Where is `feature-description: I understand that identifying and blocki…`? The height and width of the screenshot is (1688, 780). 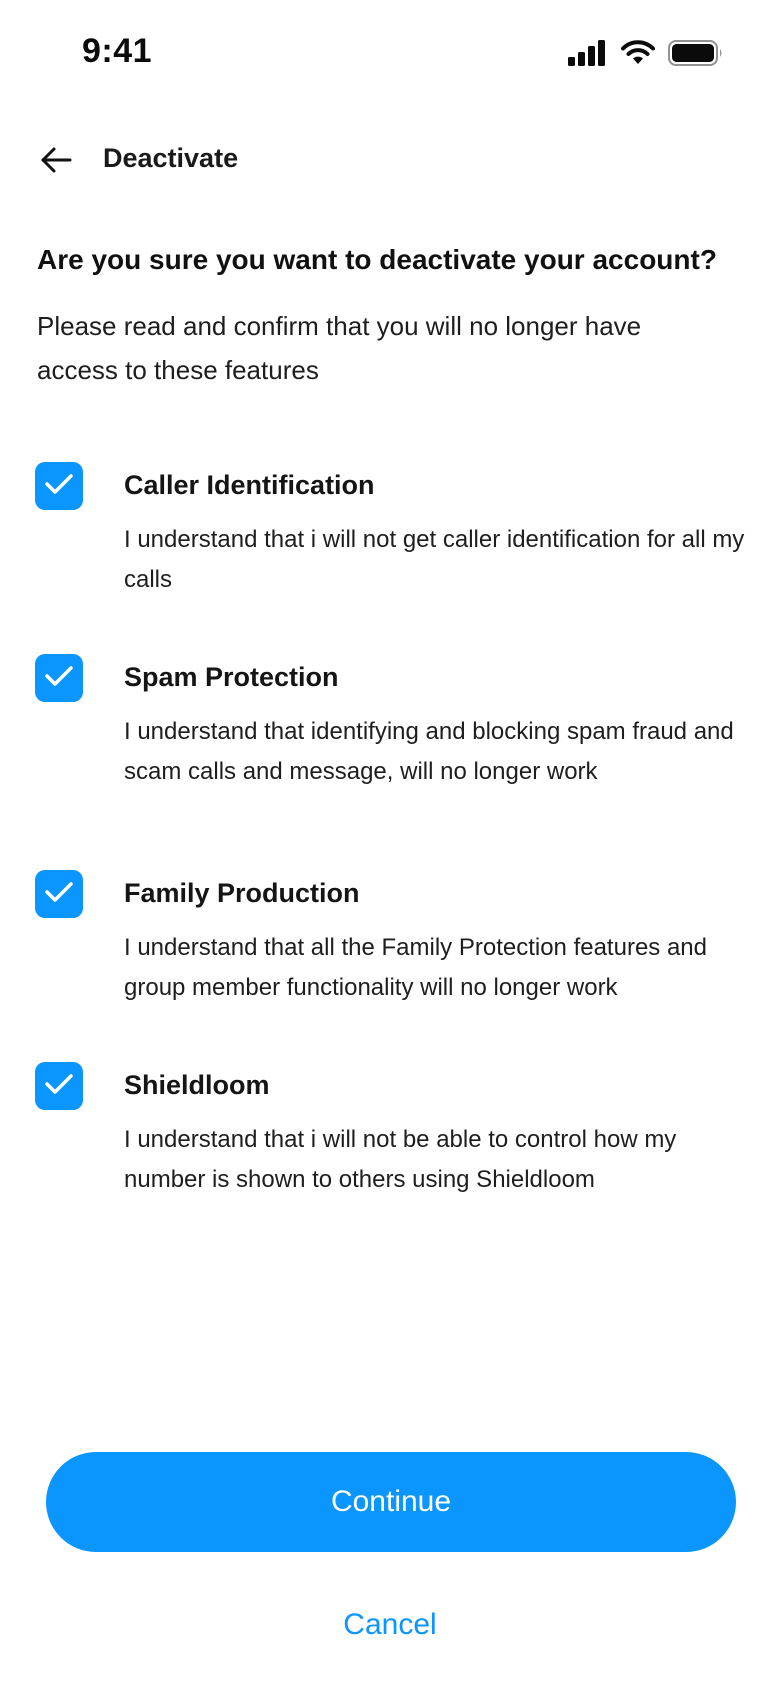 feature-description: I understand that identifying and blocki… is located at coordinates (429, 751).